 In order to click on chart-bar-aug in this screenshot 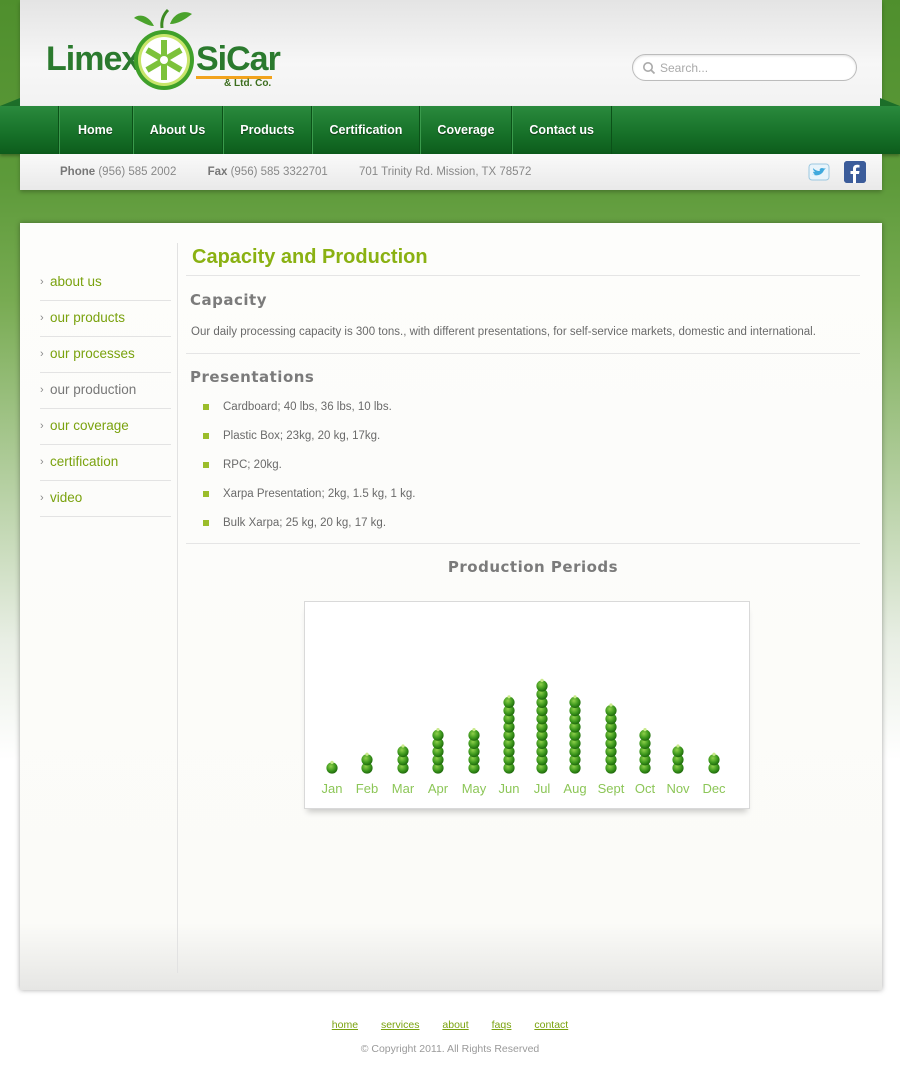, I will do `click(575, 734)`.